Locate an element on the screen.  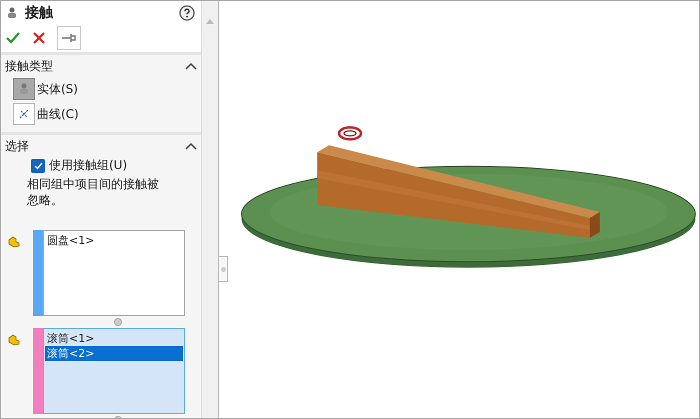
part-icon is located at coordinates (24, 89).